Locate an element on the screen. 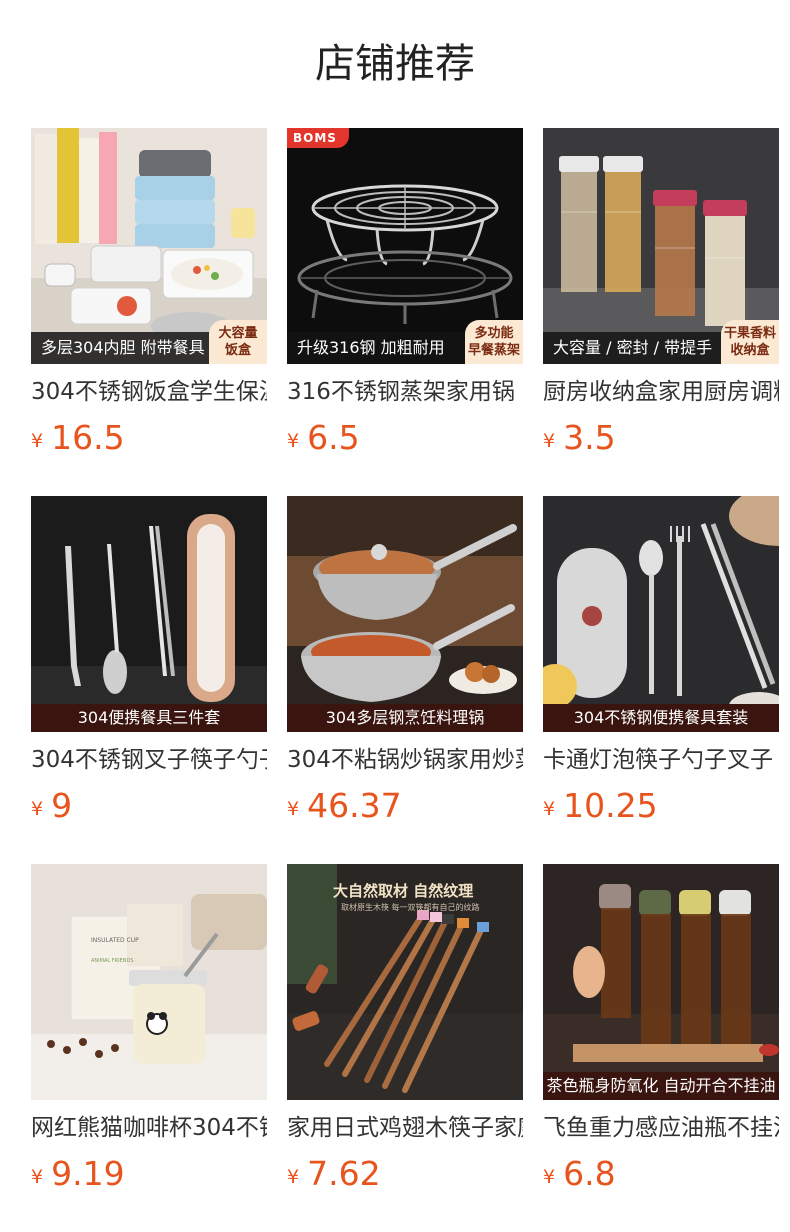 Image resolution: width=790 pixels, height=1232 pixels. promo-banner: 304多层钢烹饪料理锅 is located at coordinates (405, 718).